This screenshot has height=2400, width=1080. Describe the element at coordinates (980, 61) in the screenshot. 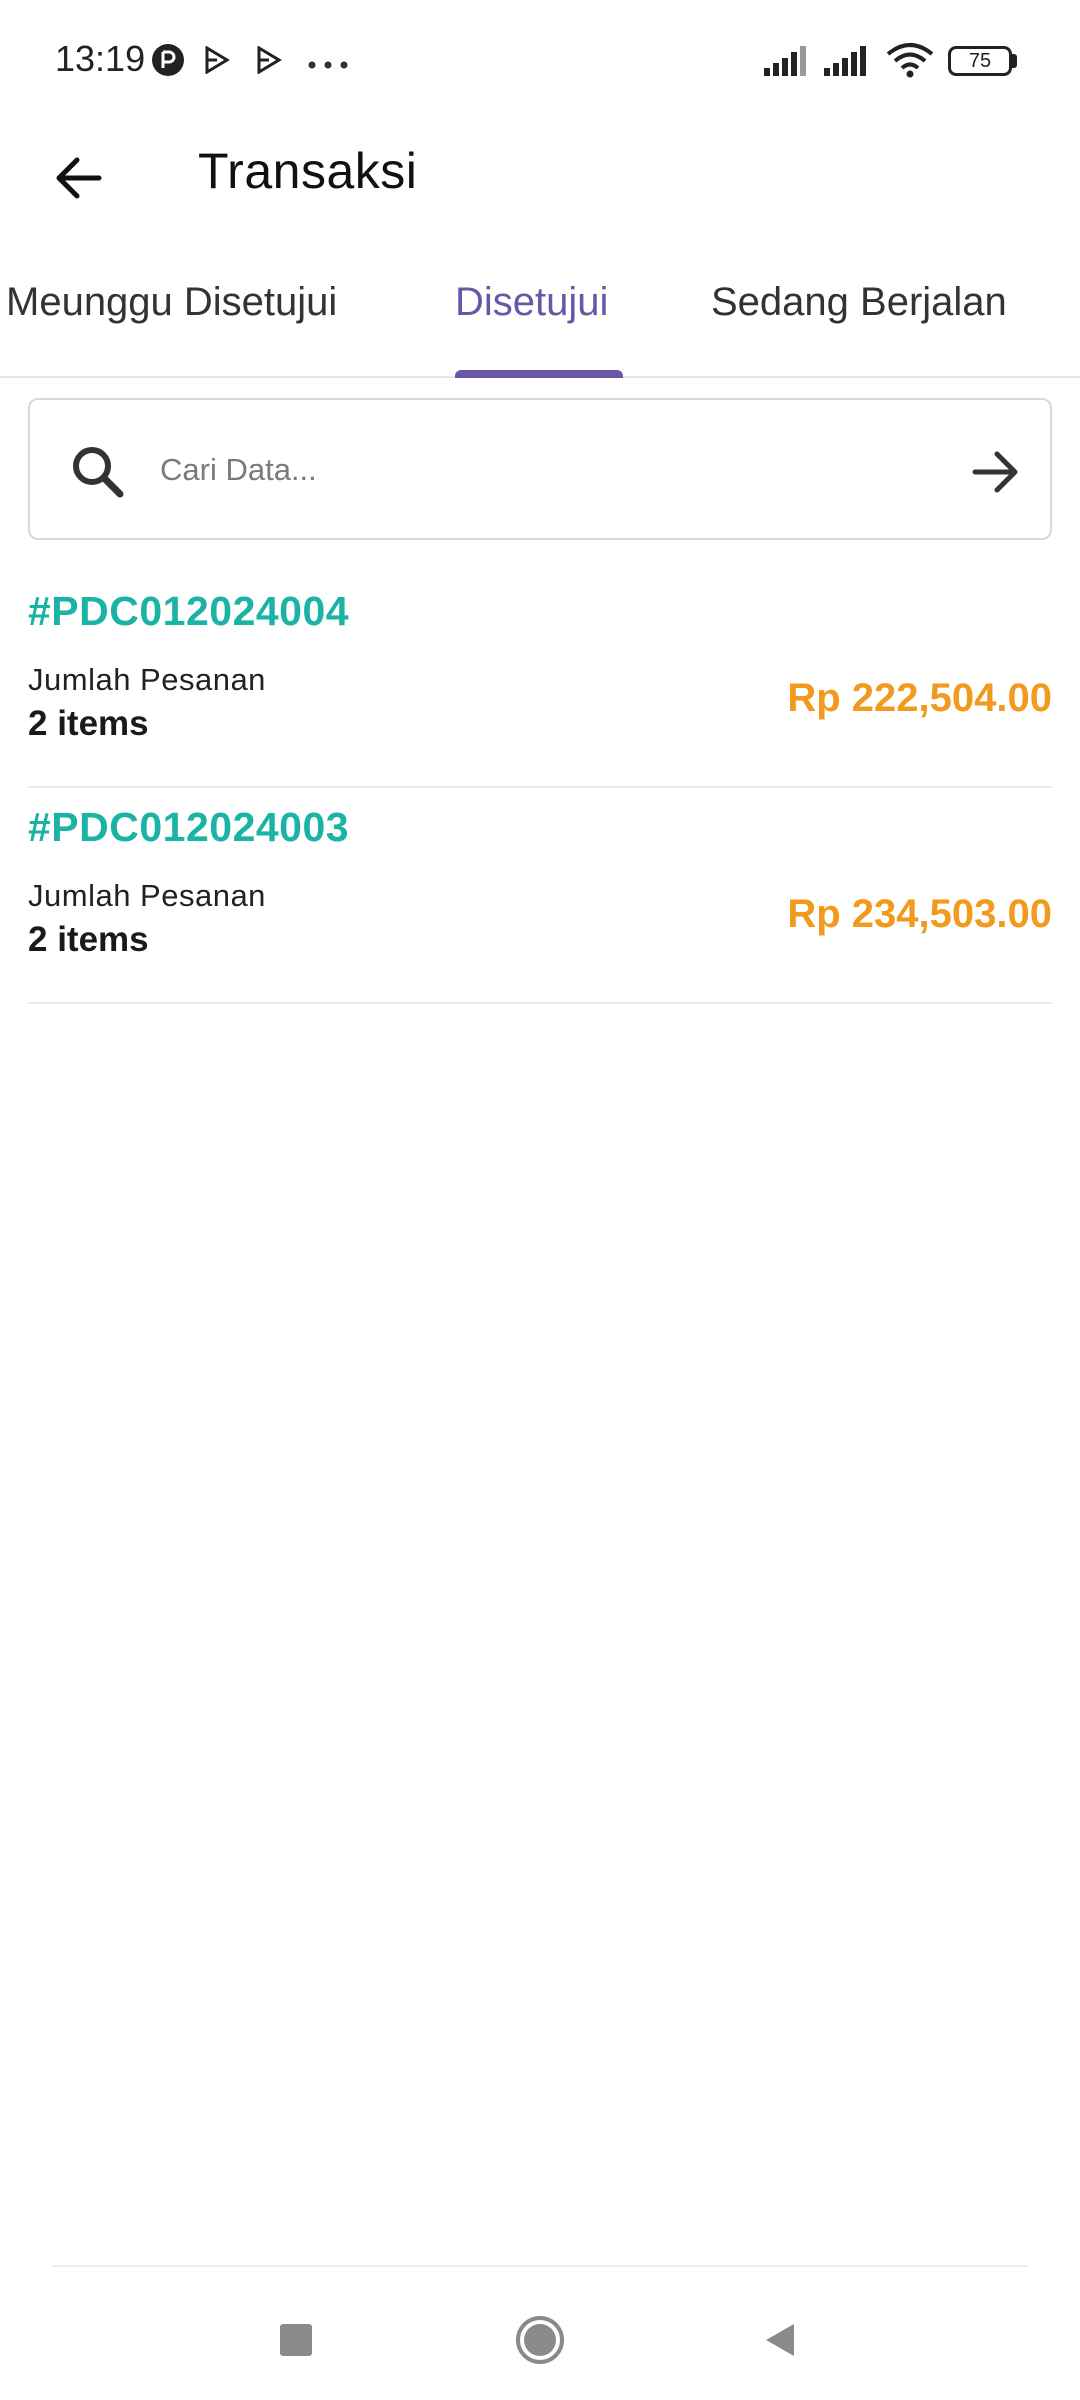

I see `battery-indicator: 75` at that location.